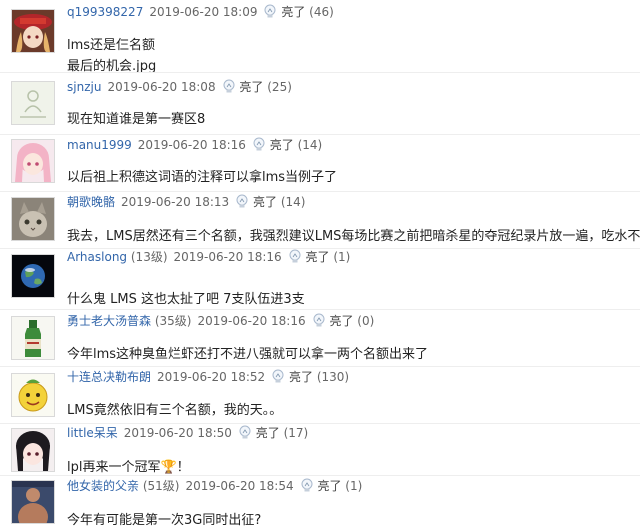  Describe the element at coordinates (239, 486) in the screenshot. I see `timestamp: 2019-06-20 18:54` at that location.